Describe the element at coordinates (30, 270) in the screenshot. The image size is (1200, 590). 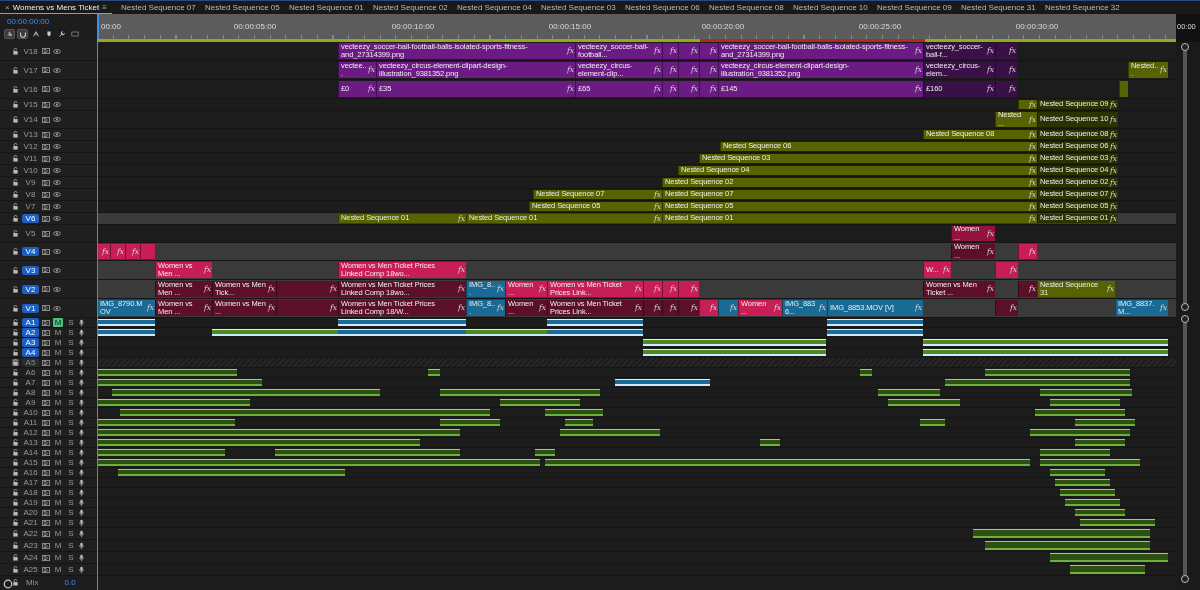
I see `track-target: V3` at that location.